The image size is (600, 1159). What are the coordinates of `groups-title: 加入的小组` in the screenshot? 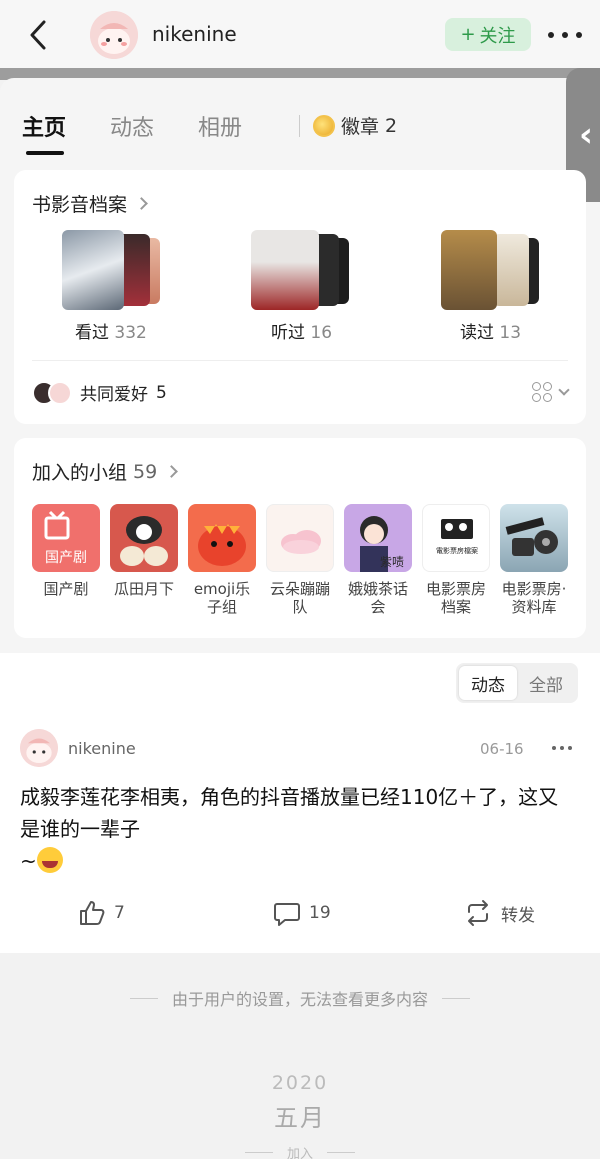 It's located at (80, 473).